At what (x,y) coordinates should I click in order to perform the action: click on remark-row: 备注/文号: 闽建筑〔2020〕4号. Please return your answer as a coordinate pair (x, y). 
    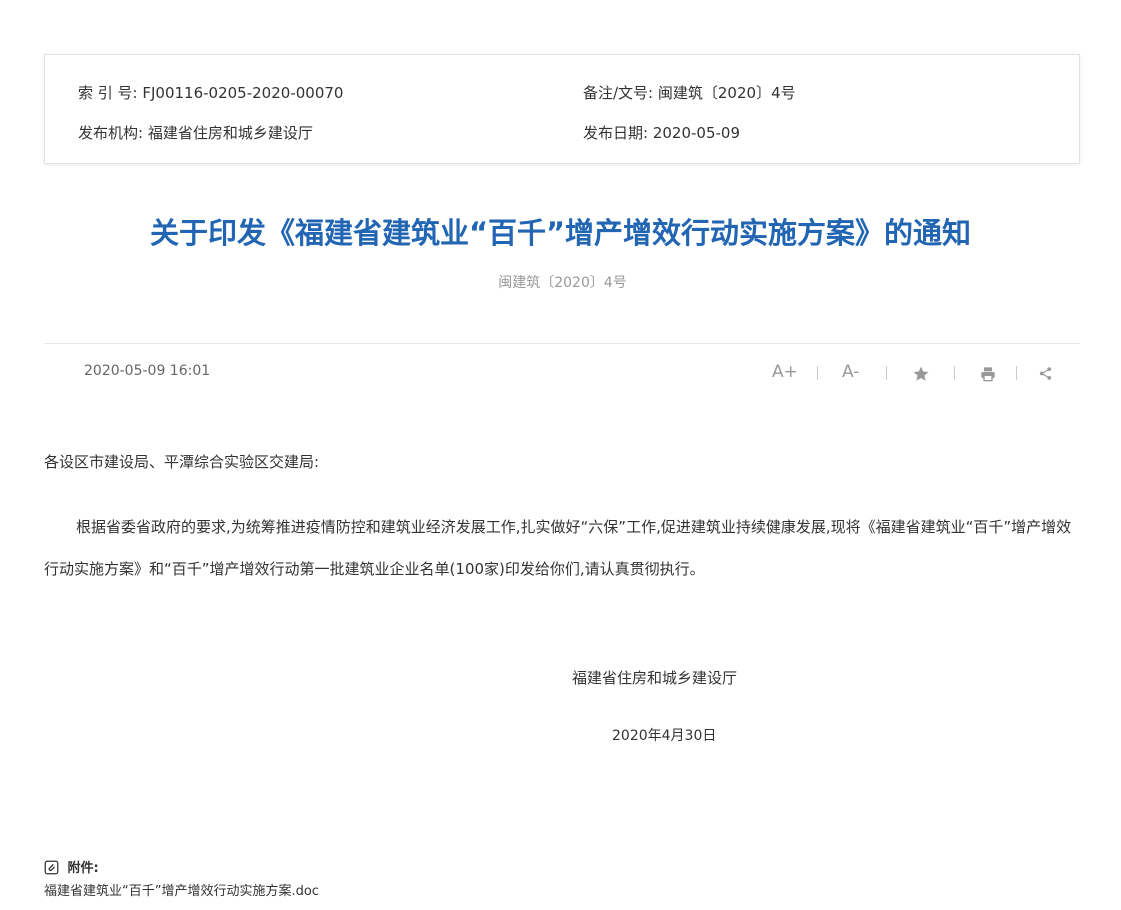
    Looking at the image, I should click on (689, 92).